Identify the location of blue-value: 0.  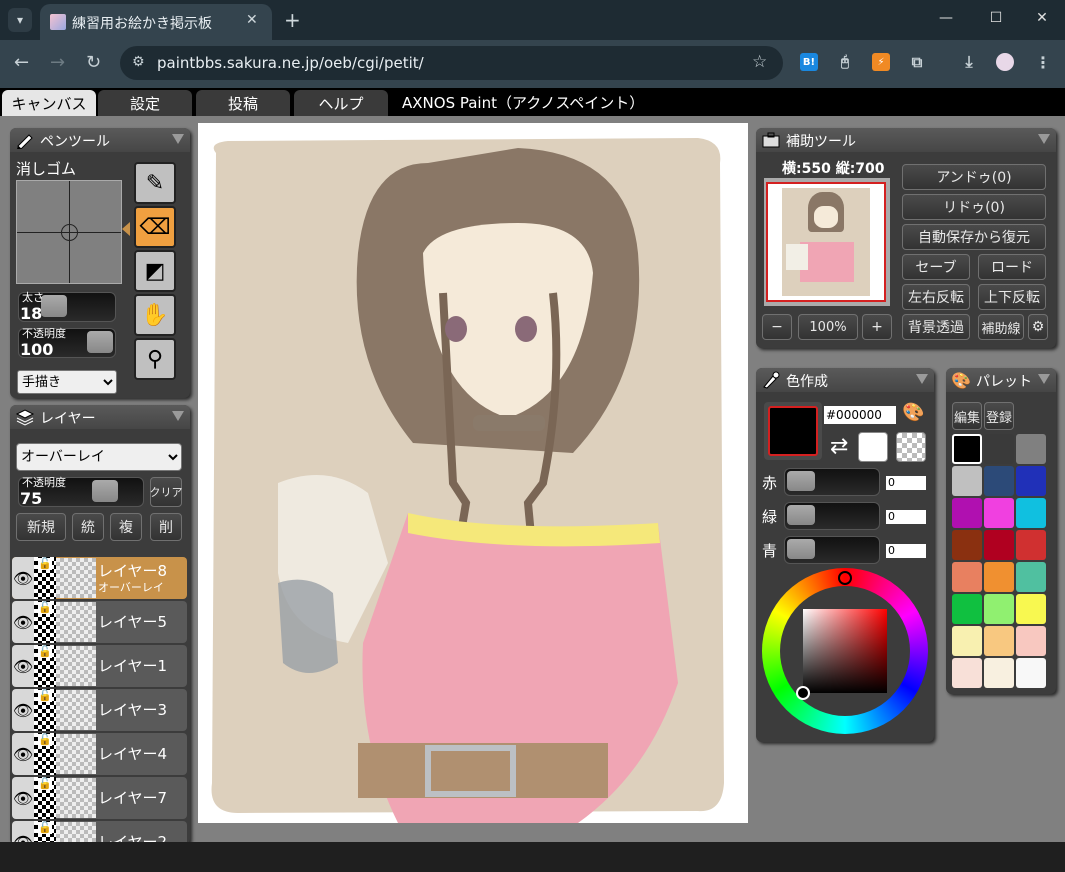
(906, 551).